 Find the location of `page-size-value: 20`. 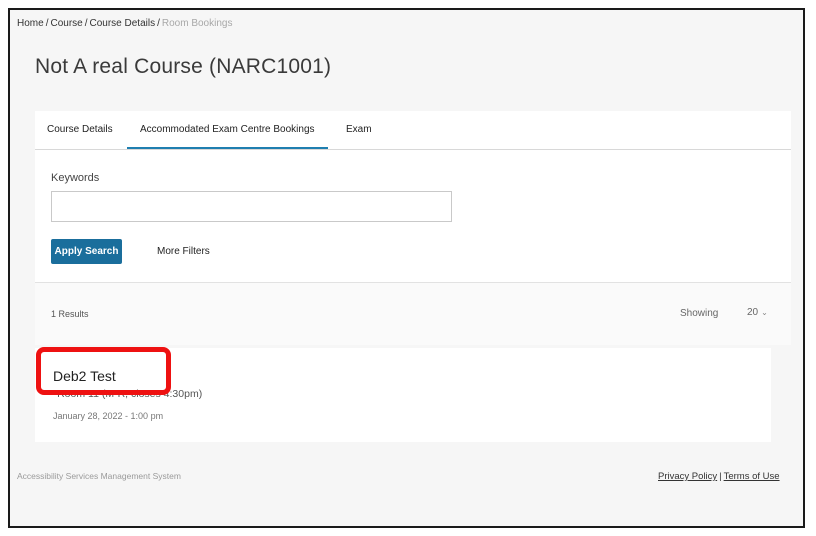

page-size-value: 20 is located at coordinates (753, 312).